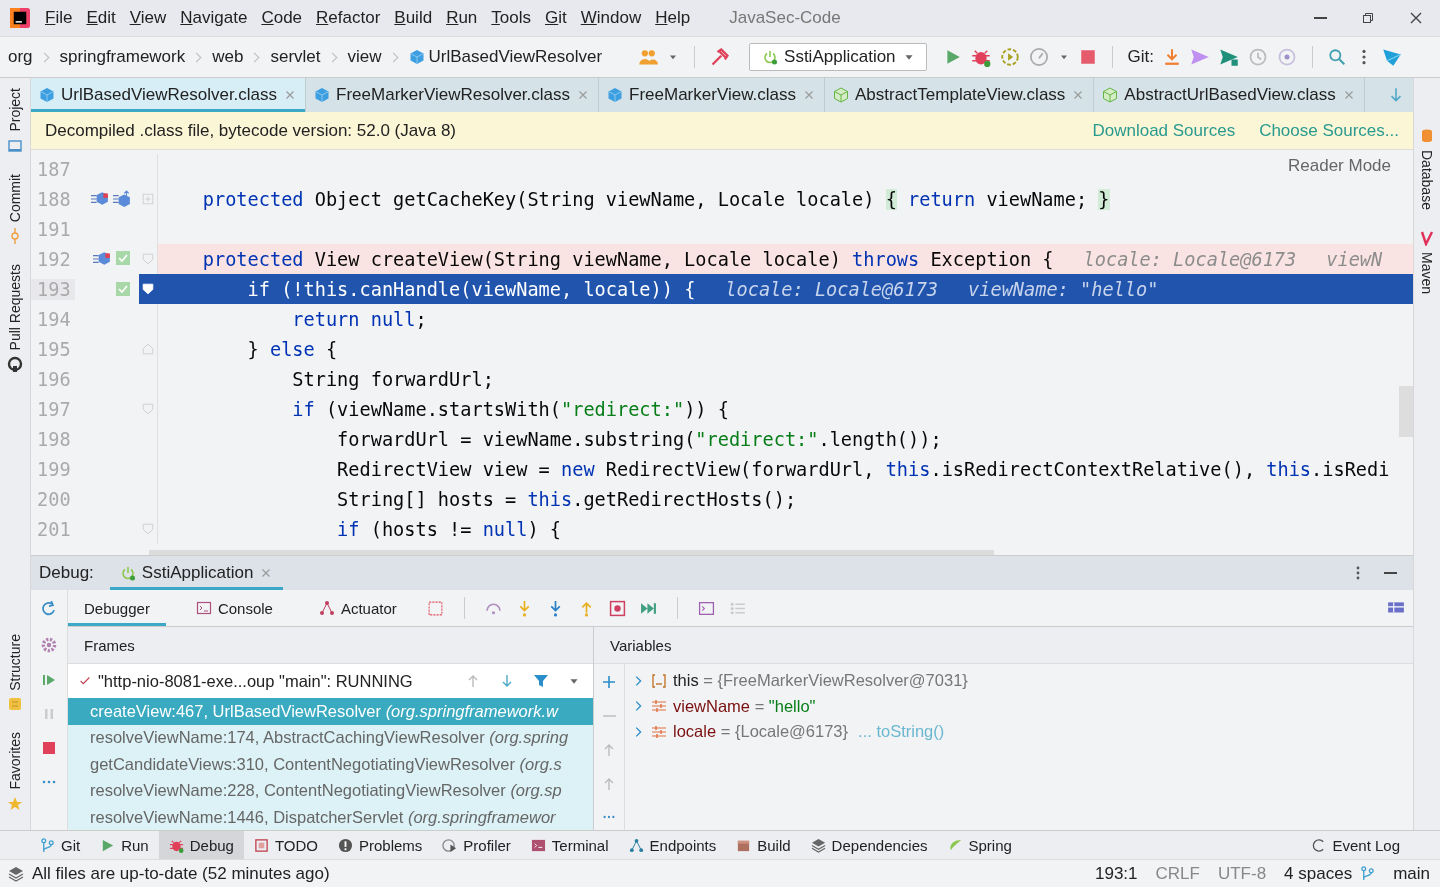 This screenshot has width=1440, height=887. Describe the element at coordinates (148, 199) in the screenshot. I see `fold-expand-icon` at that location.